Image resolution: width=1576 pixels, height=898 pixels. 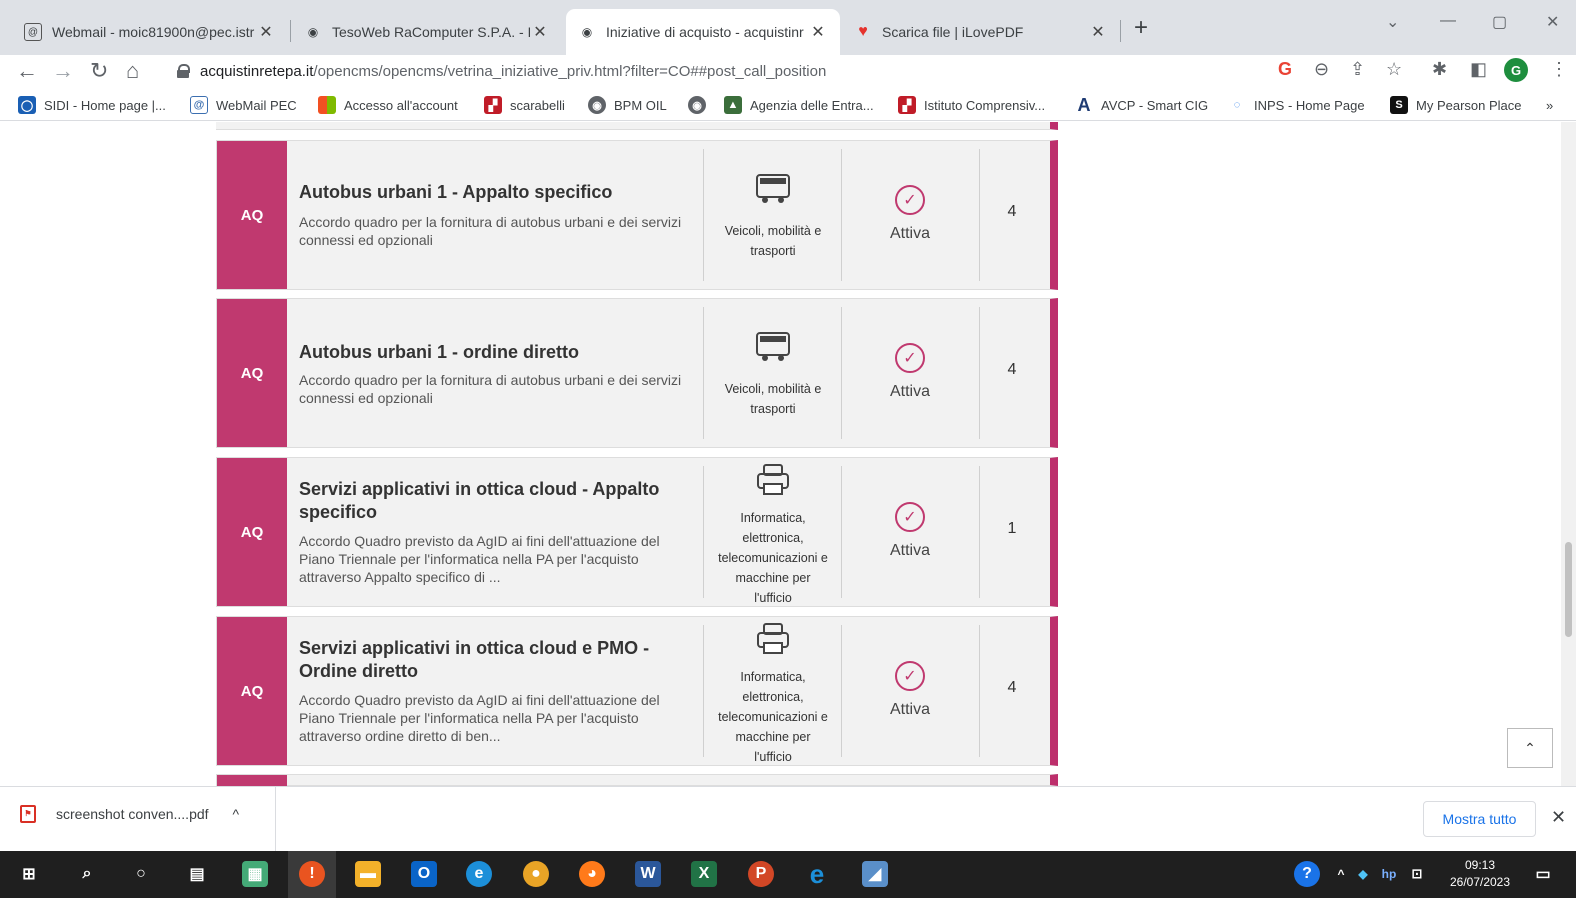 I want to click on tab-ilovepdf: ♥ Scarica file | iLovePDF ✕, so click(x=981, y=32).